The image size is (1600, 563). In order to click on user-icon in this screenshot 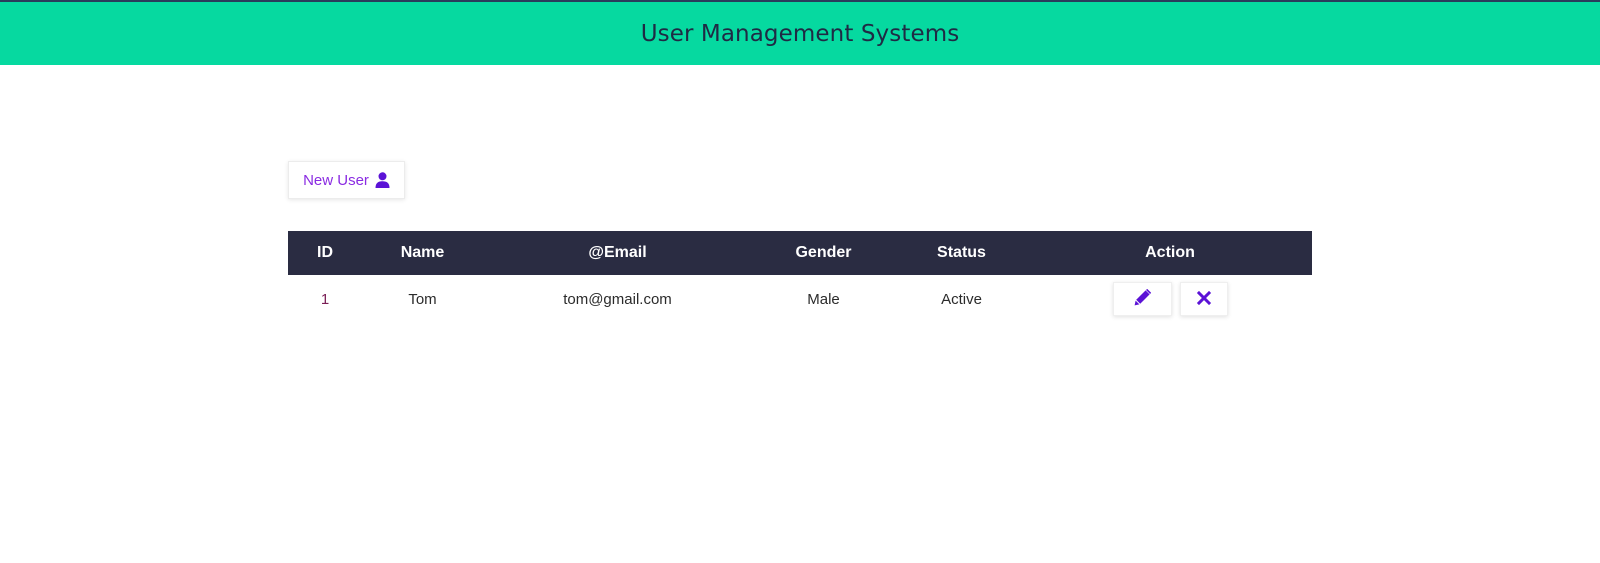, I will do `click(382, 180)`.